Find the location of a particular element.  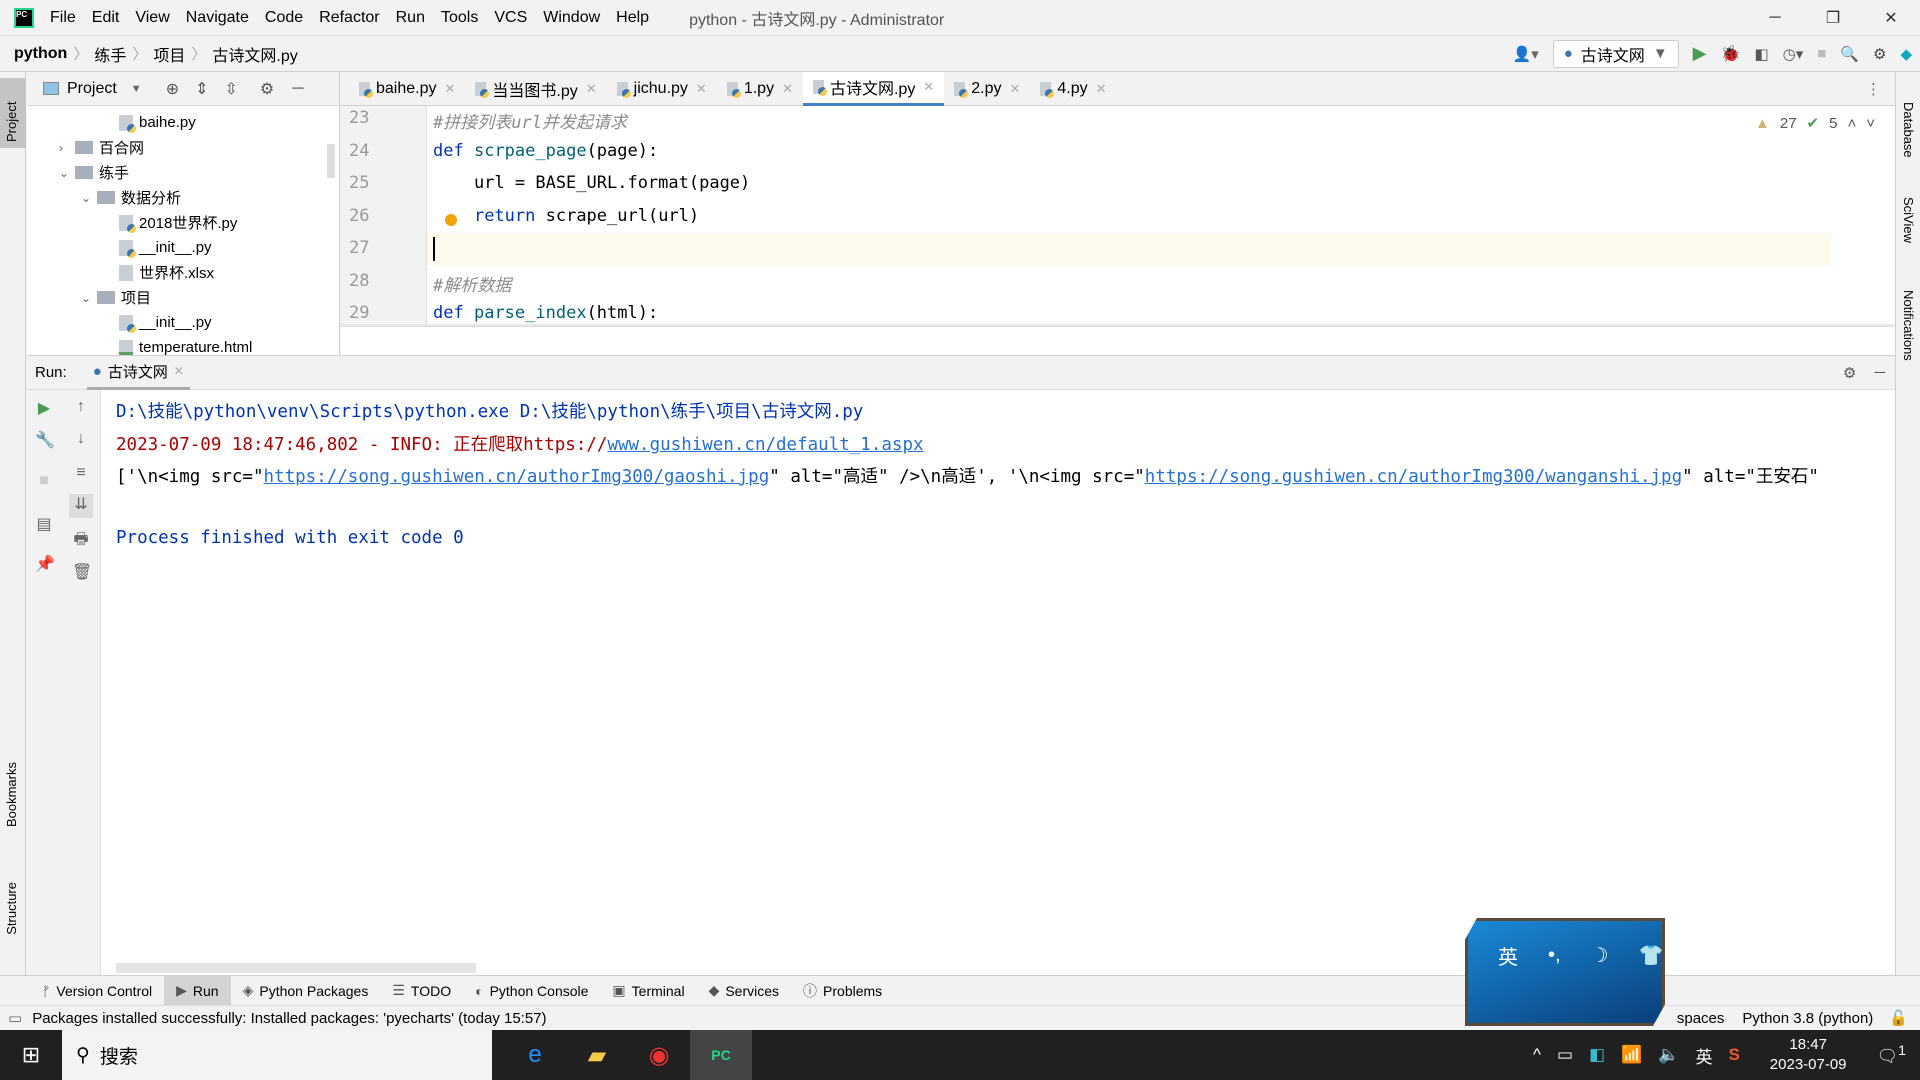

chevron-right-icon: › is located at coordinates (67, 148).